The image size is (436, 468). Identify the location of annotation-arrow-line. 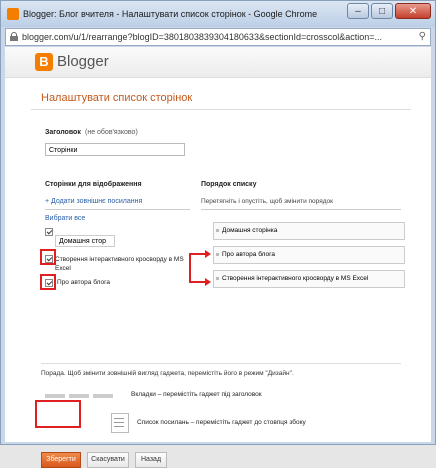
(190, 268).